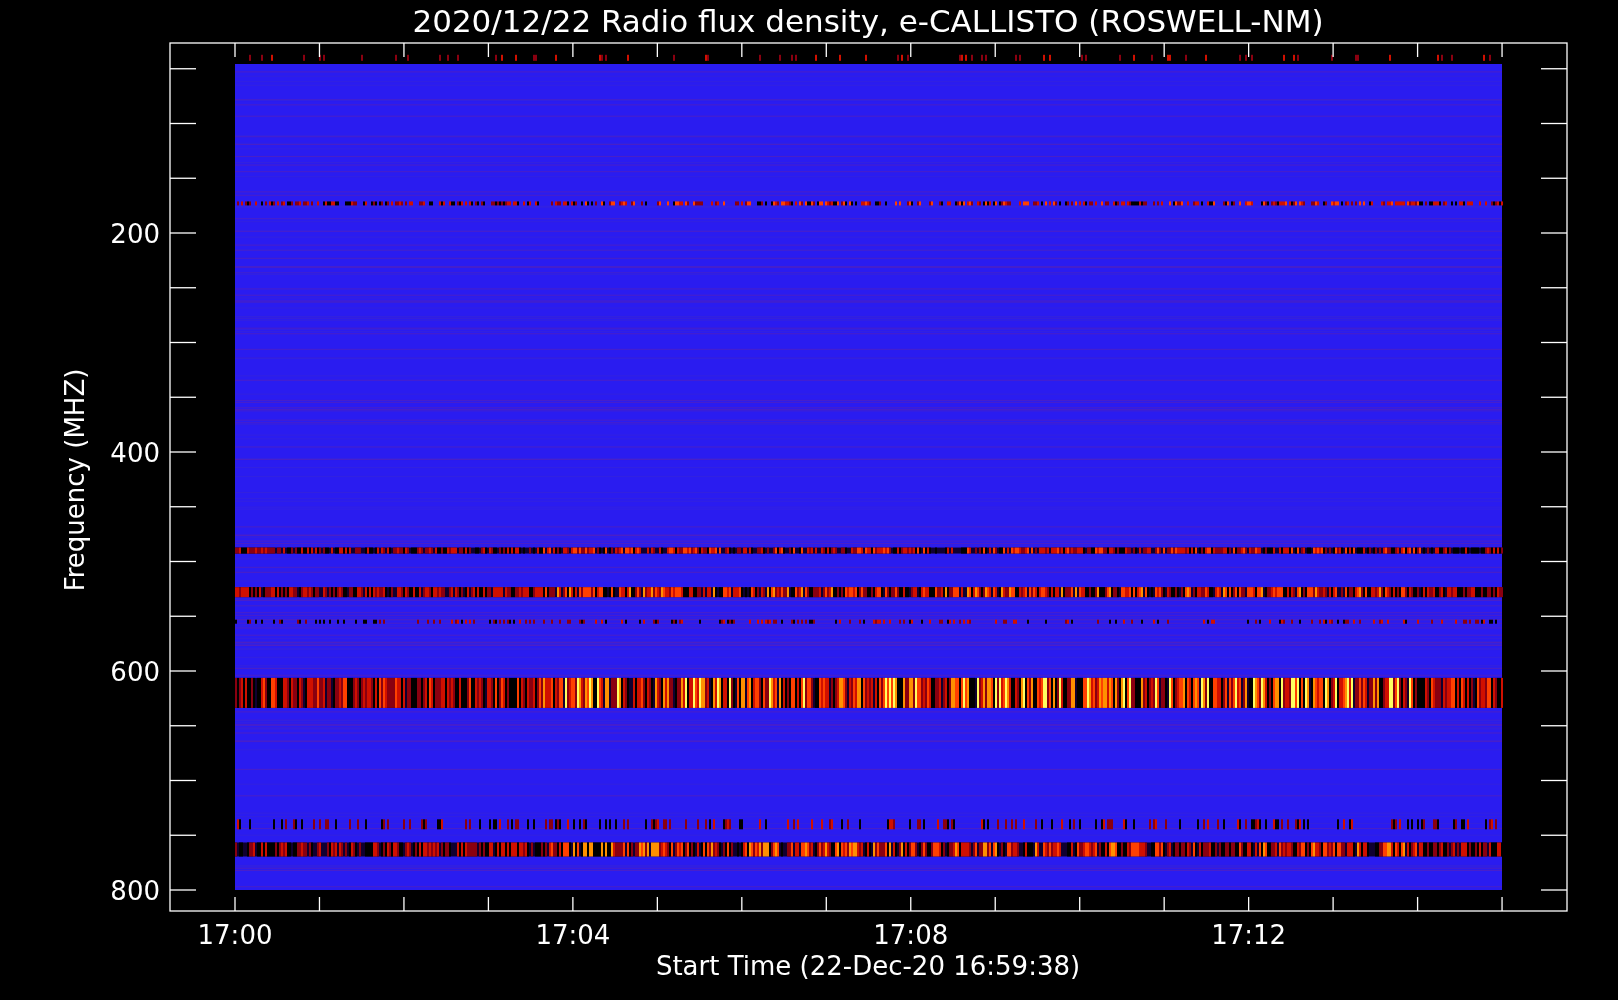 The height and width of the screenshot is (1000, 1618). What do you see at coordinates (868, 966) in the screenshot?
I see `axis-title: Start Time (22-Dec-20 16:59:38)` at bounding box center [868, 966].